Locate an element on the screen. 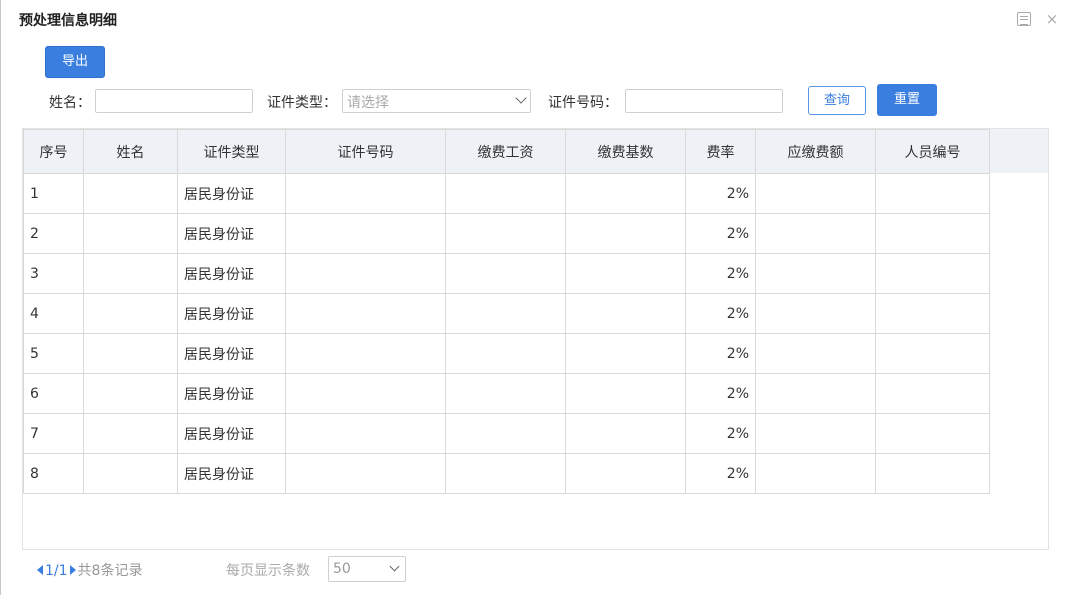 The height and width of the screenshot is (595, 1068). record-count: 共8条记录 is located at coordinates (110, 571).